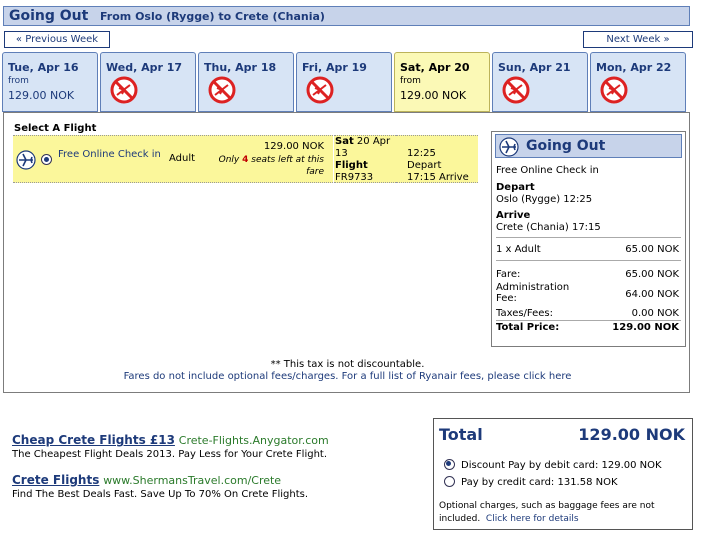 Image resolution: width=702 pixels, height=535 pixels. Describe the element at coordinates (532, 519) in the screenshot. I see `details-link: Click here for details` at that location.